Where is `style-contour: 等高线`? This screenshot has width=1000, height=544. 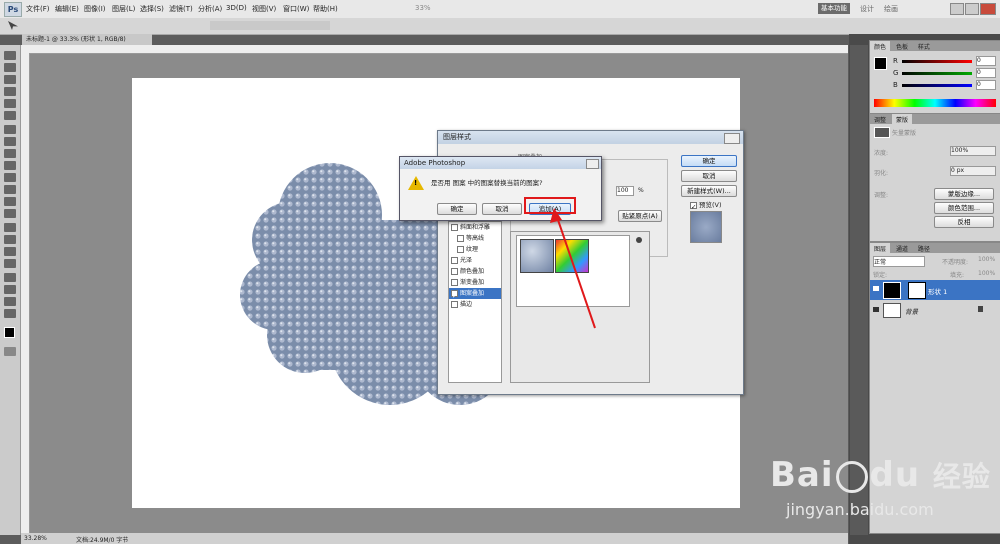 style-contour: 等高线 is located at coordinates (475, 238).